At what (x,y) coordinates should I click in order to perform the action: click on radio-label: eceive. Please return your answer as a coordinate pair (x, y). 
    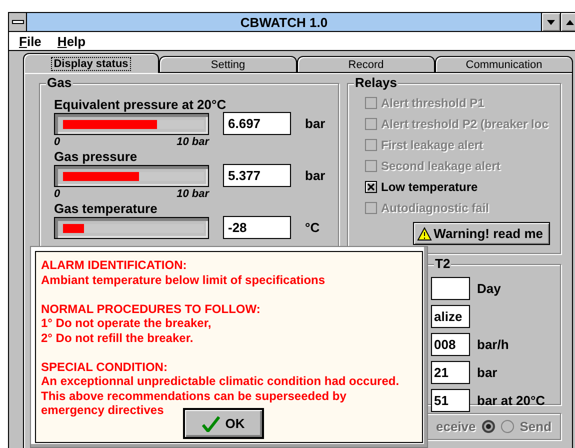
    Looking at the image, I should click on (456, 426).